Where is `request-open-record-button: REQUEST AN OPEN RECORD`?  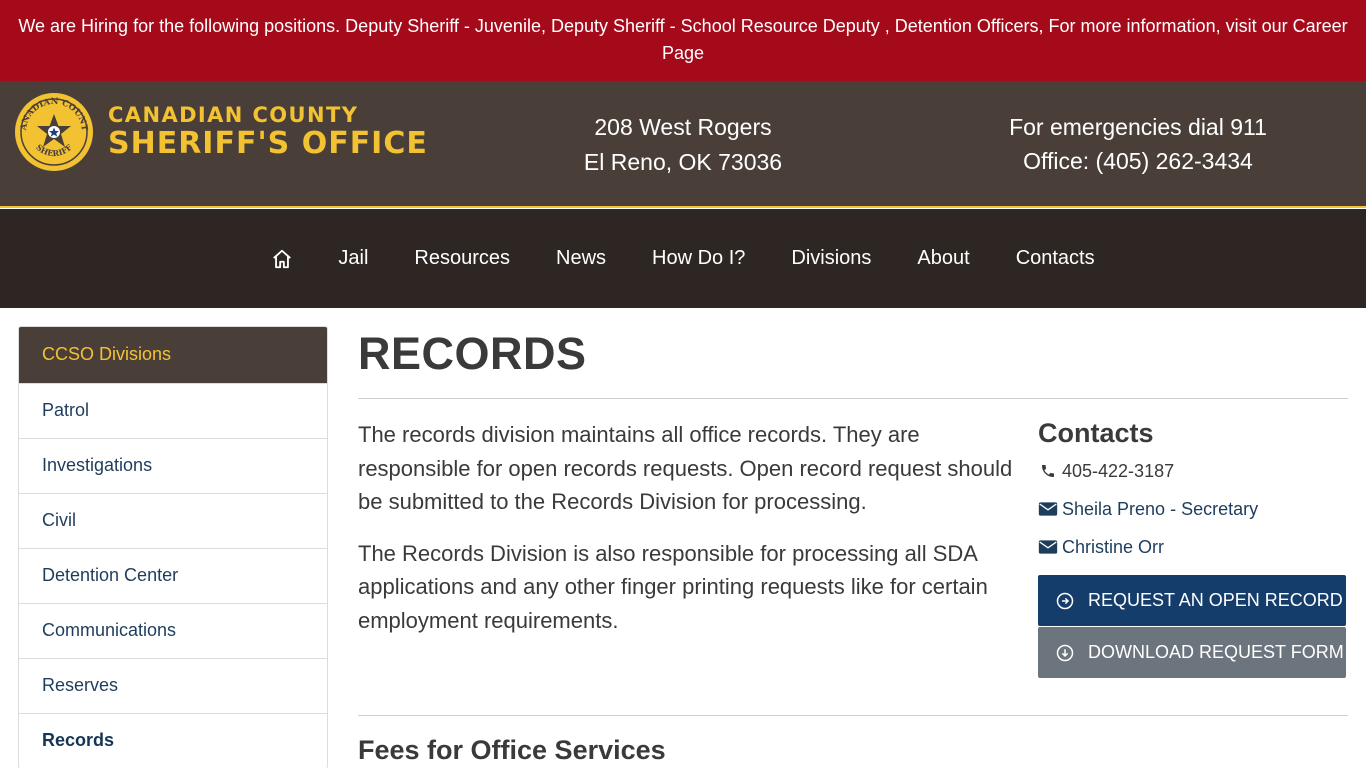 request-open-record-button: REQUEST AN OPEN RECORD is located at coordinates (1192, 600).